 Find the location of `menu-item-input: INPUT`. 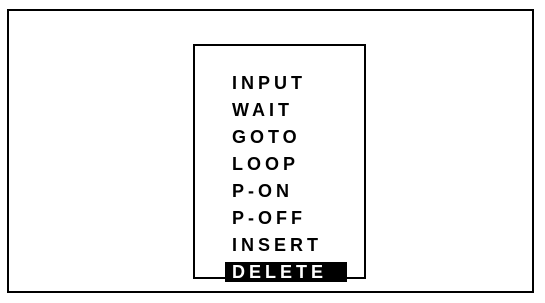

menu-item-input: INPUT is located at coordinates (289, 83).